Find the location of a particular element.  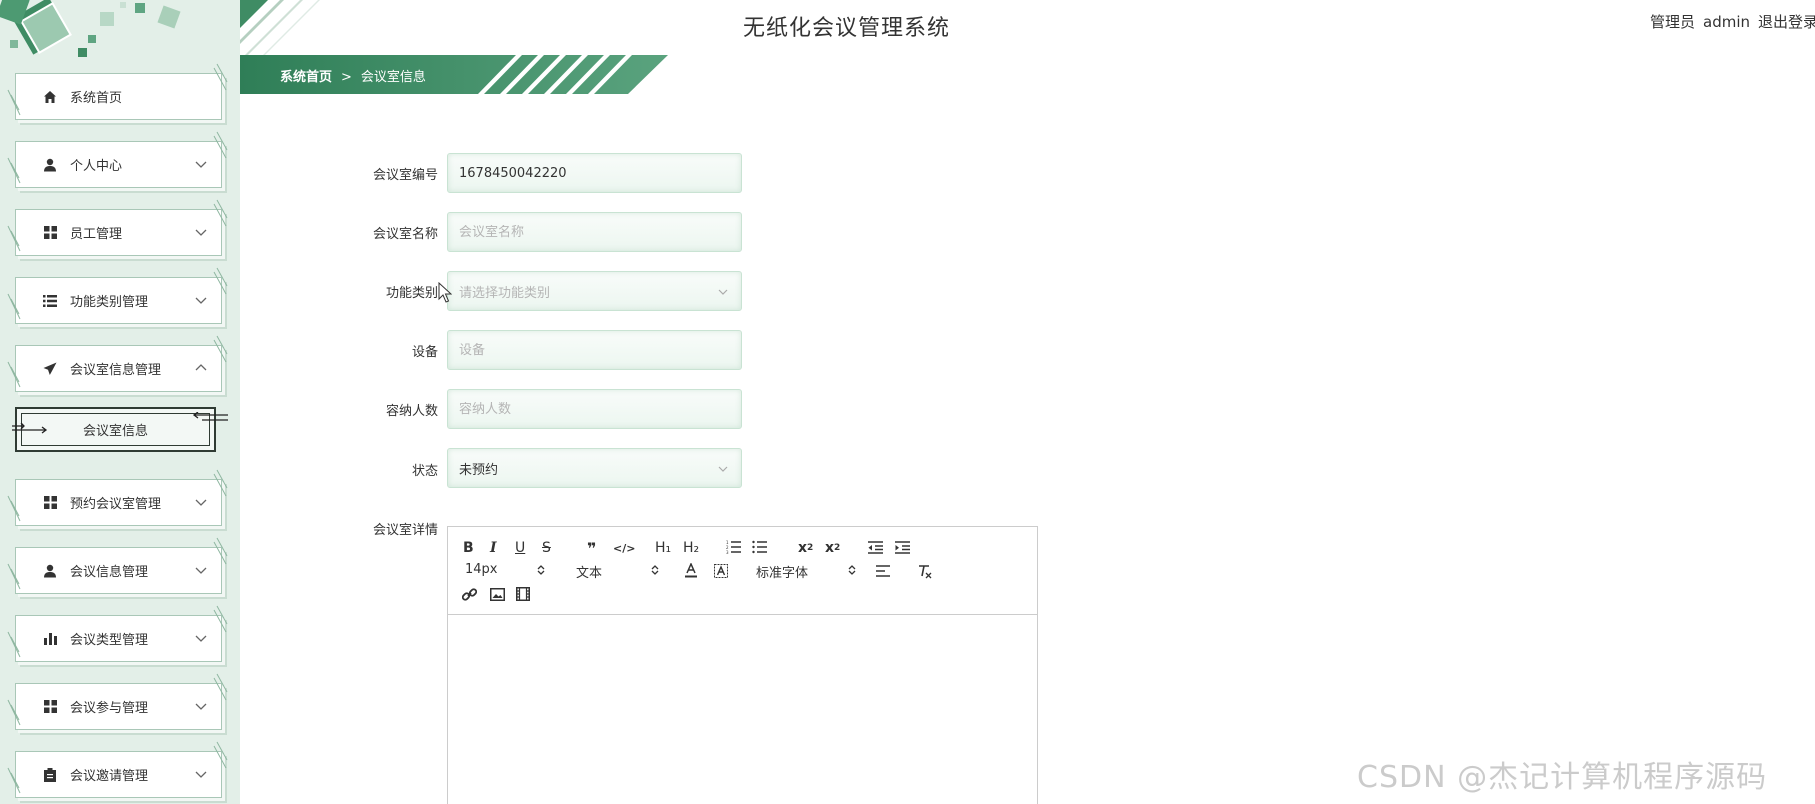

sidebar-item-home: 系统首页 is located at coordinates (118, 96).